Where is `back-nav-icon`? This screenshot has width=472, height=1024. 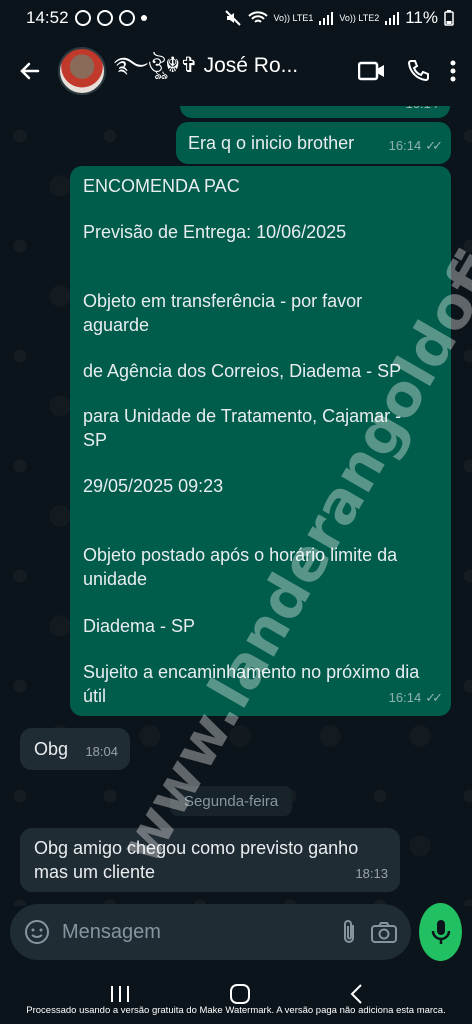 back-nav-icon is located at coordinates (356, 994).